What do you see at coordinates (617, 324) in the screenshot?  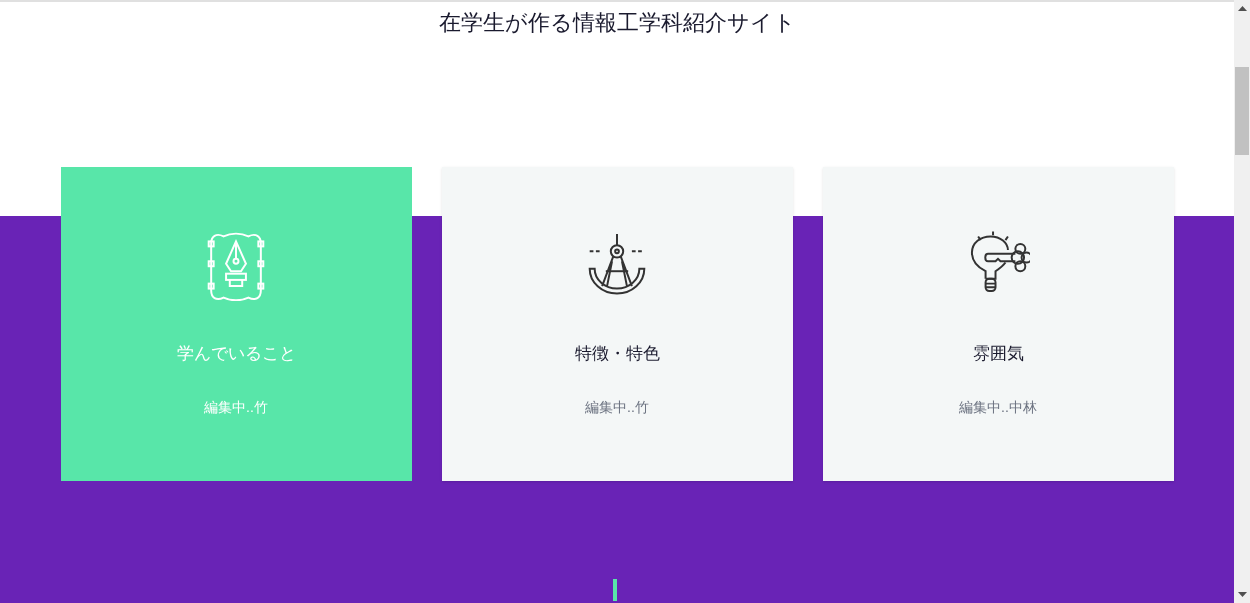 I see `feature-card: 特徴・特色 編集中..竹` at bounding box center [617, 324].